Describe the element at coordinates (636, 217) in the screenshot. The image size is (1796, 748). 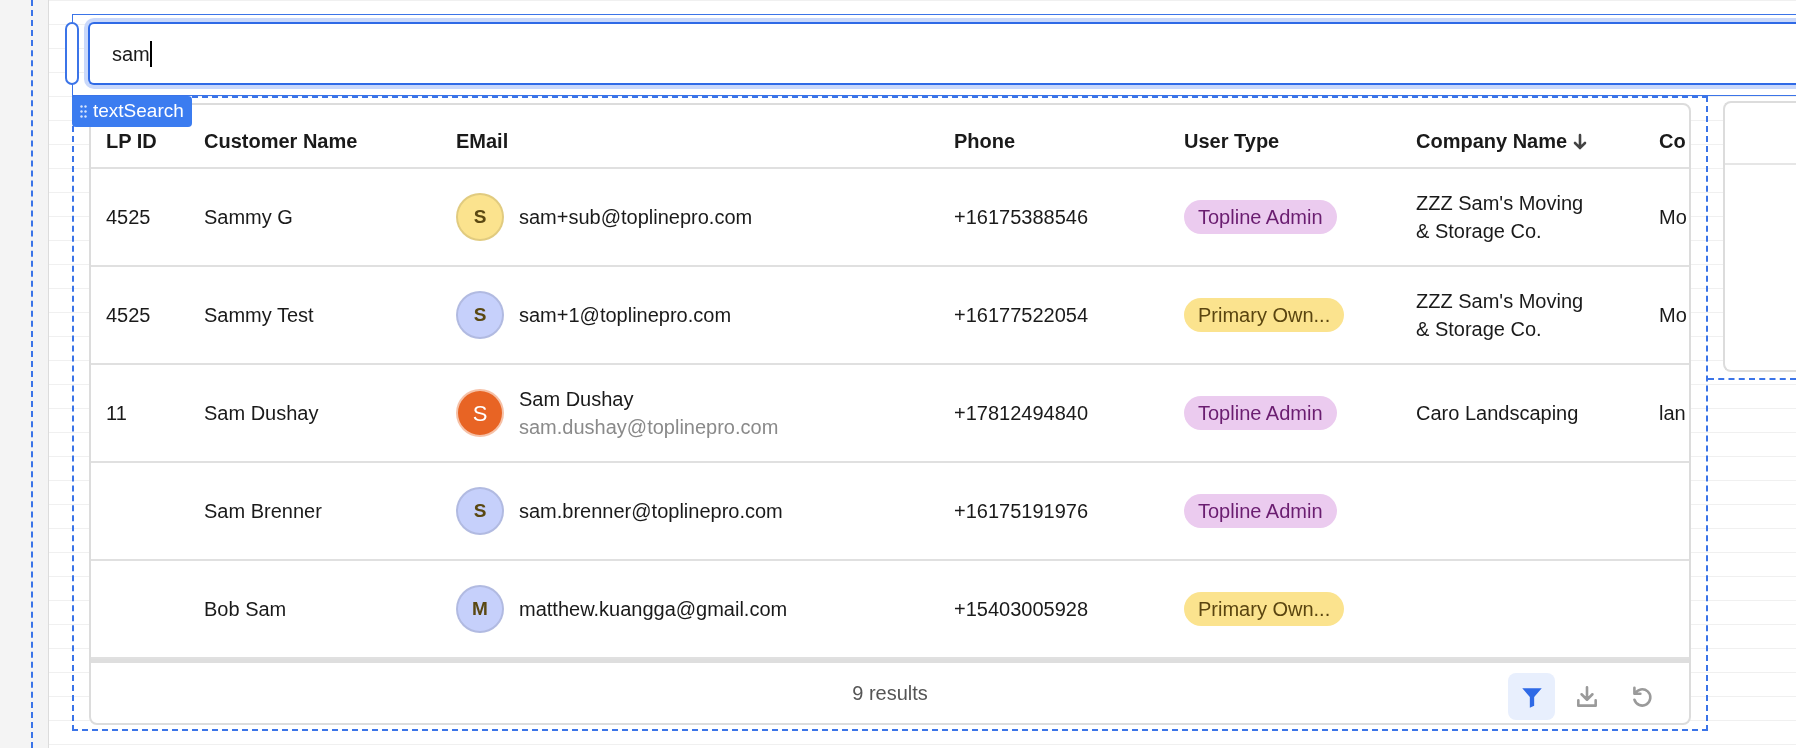
I see `email-address: sam+sub@toplinepro.com` at that location.